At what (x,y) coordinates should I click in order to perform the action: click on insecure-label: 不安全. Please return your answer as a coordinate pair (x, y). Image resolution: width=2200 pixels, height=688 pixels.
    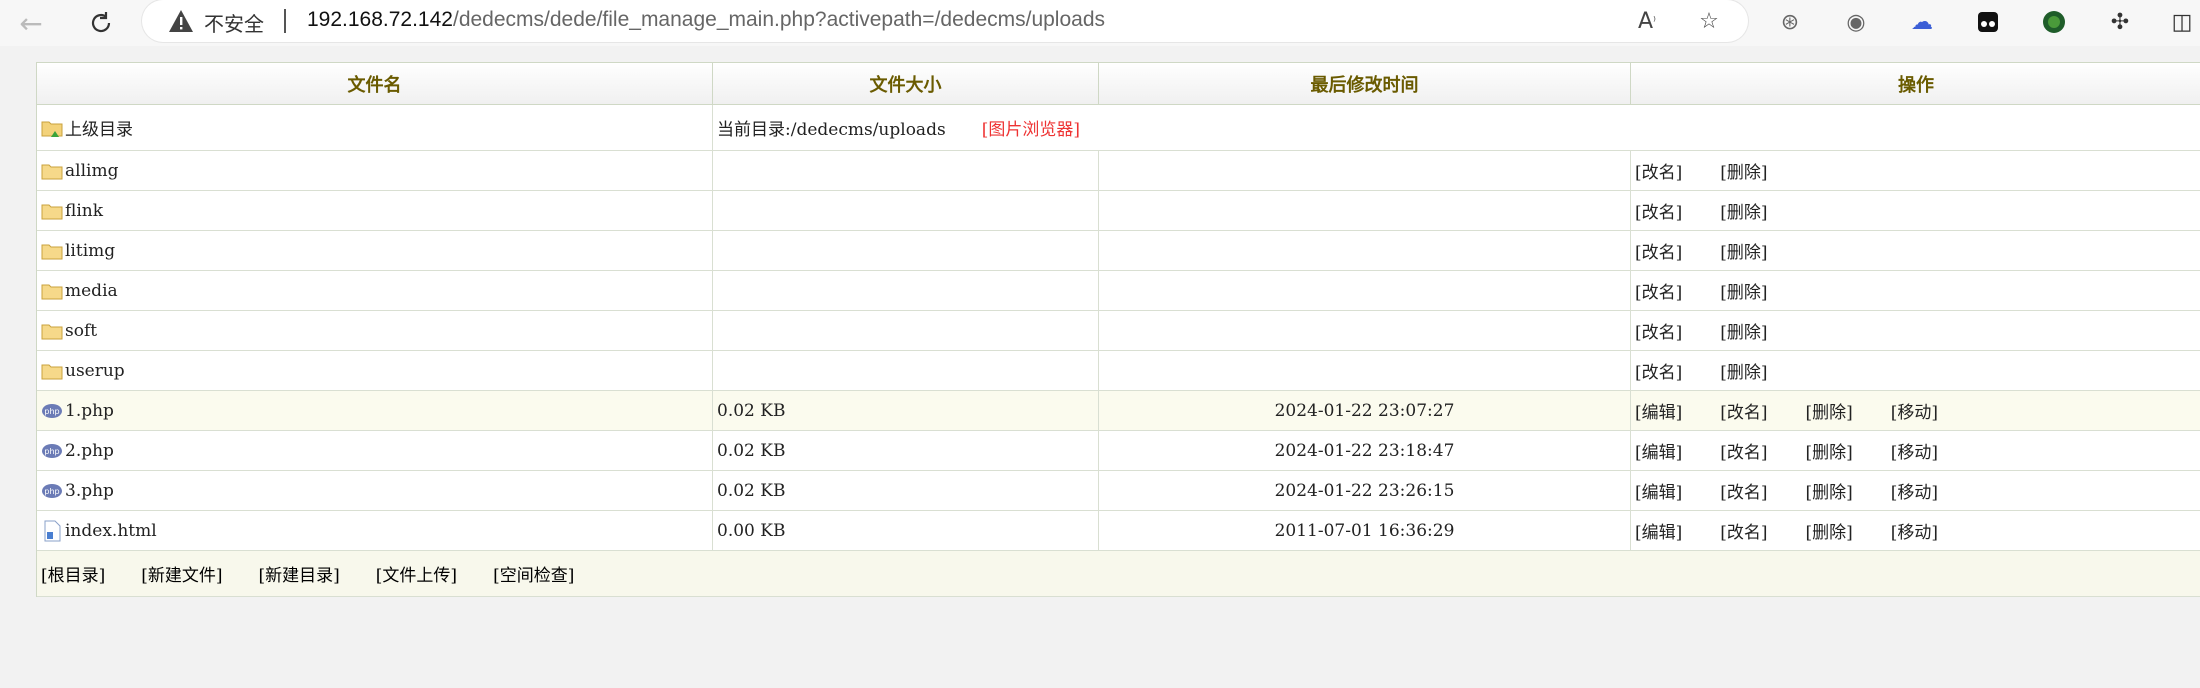
    Looking at the image, I should click on (234, 22).